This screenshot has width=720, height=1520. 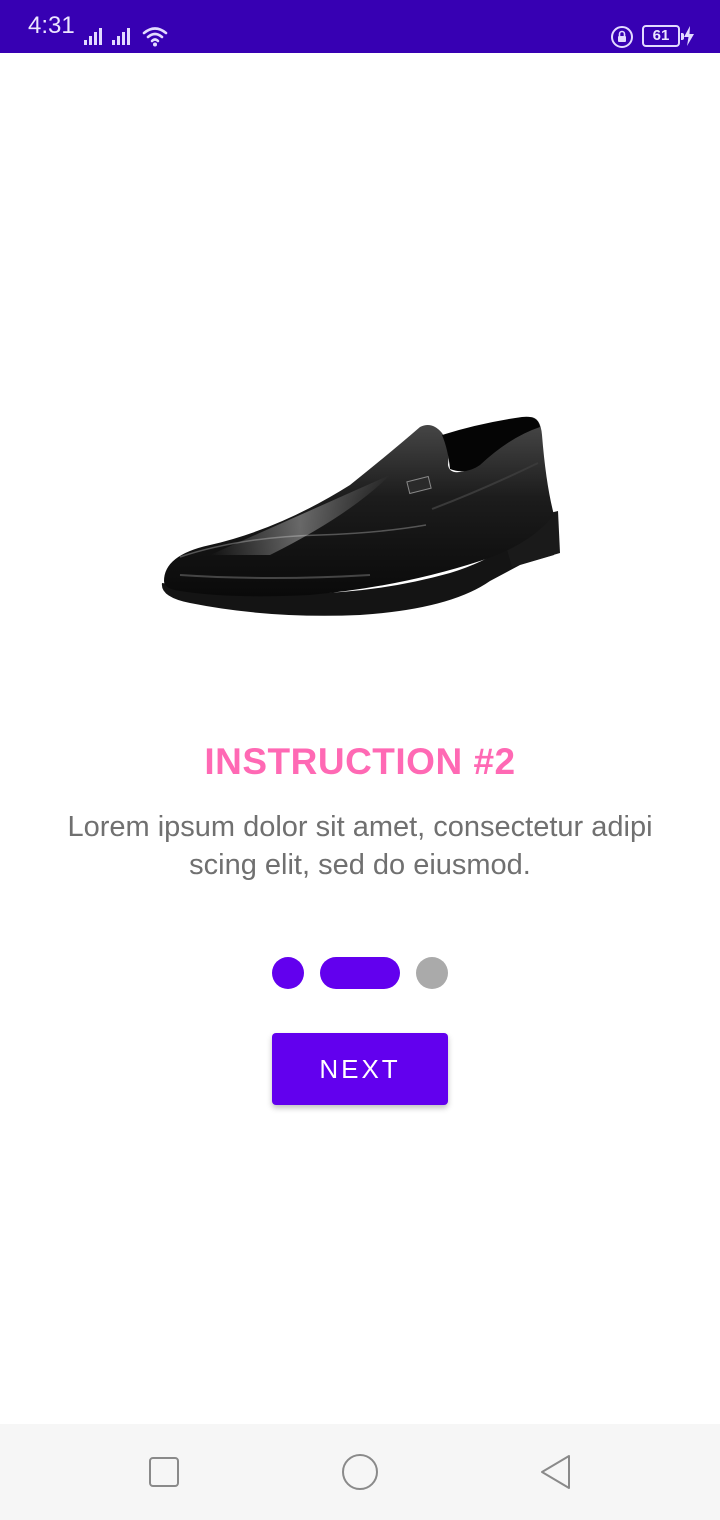 I want to click on status-time: 4:31, so click(x=51, y=25).